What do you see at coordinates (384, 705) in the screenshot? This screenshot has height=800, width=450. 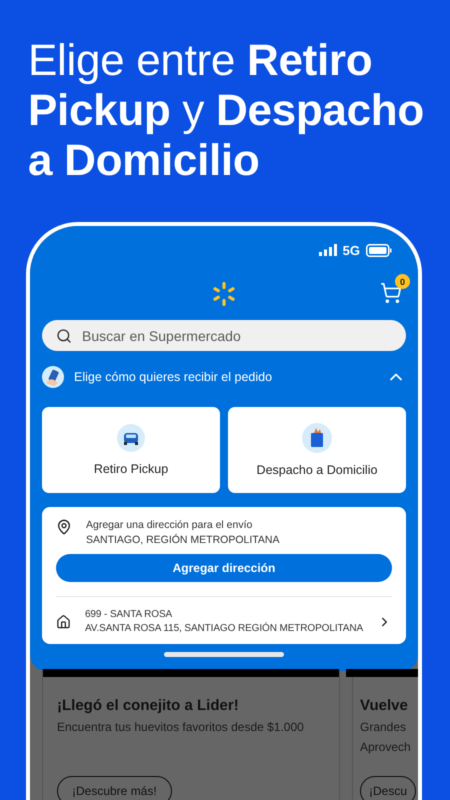 I see `promo-title: Vuelve` at bounding box center [384, 705].